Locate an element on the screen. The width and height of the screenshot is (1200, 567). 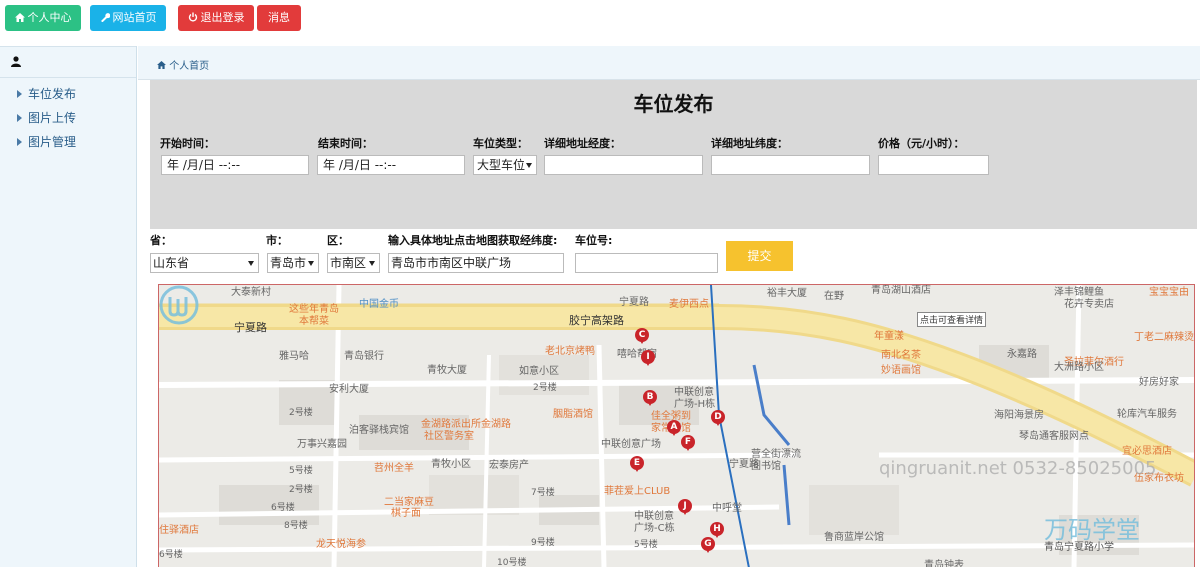
space-type-select: 大型车位 is located at coordinates (505, 165).